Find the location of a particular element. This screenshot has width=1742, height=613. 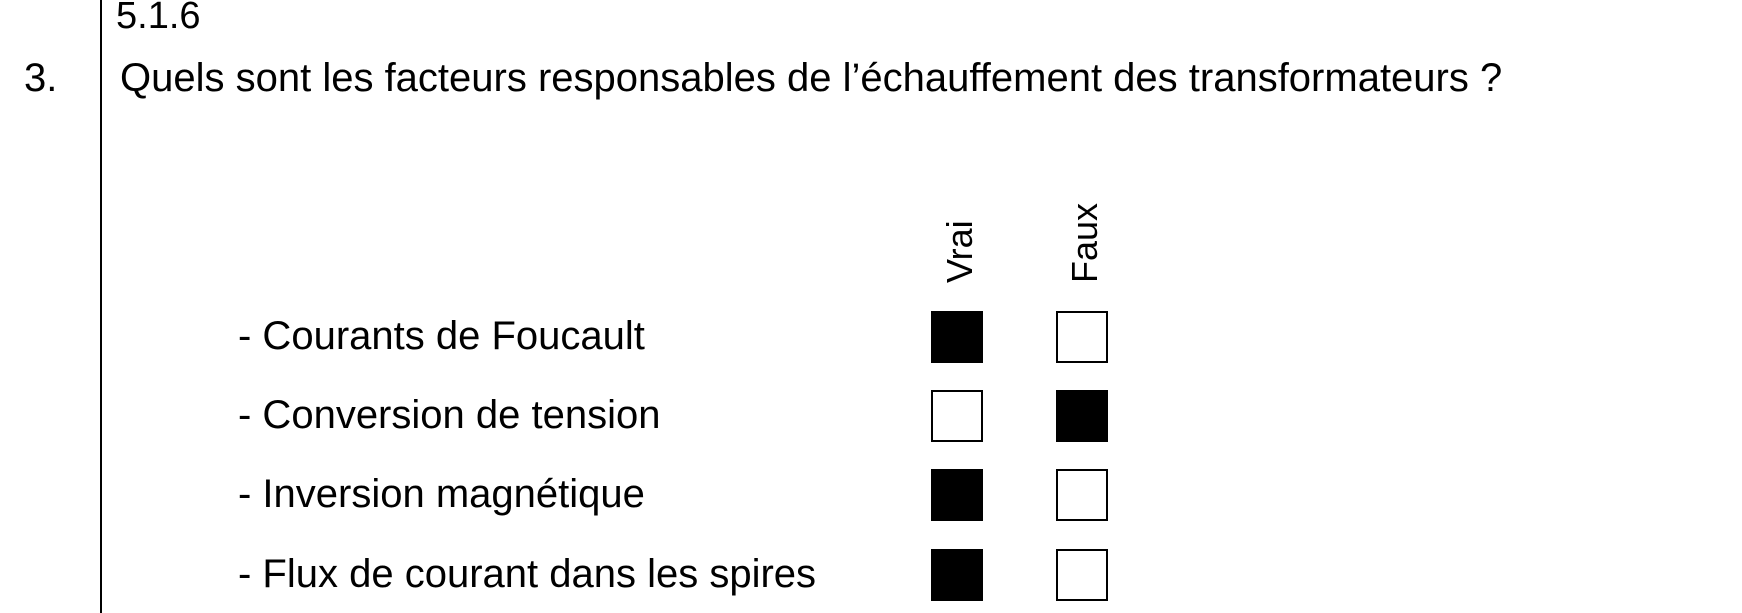

item-label-flux-de-courant-dans-les-spires: - Flux de courant dans les spires is located at coordinates (527, 574).